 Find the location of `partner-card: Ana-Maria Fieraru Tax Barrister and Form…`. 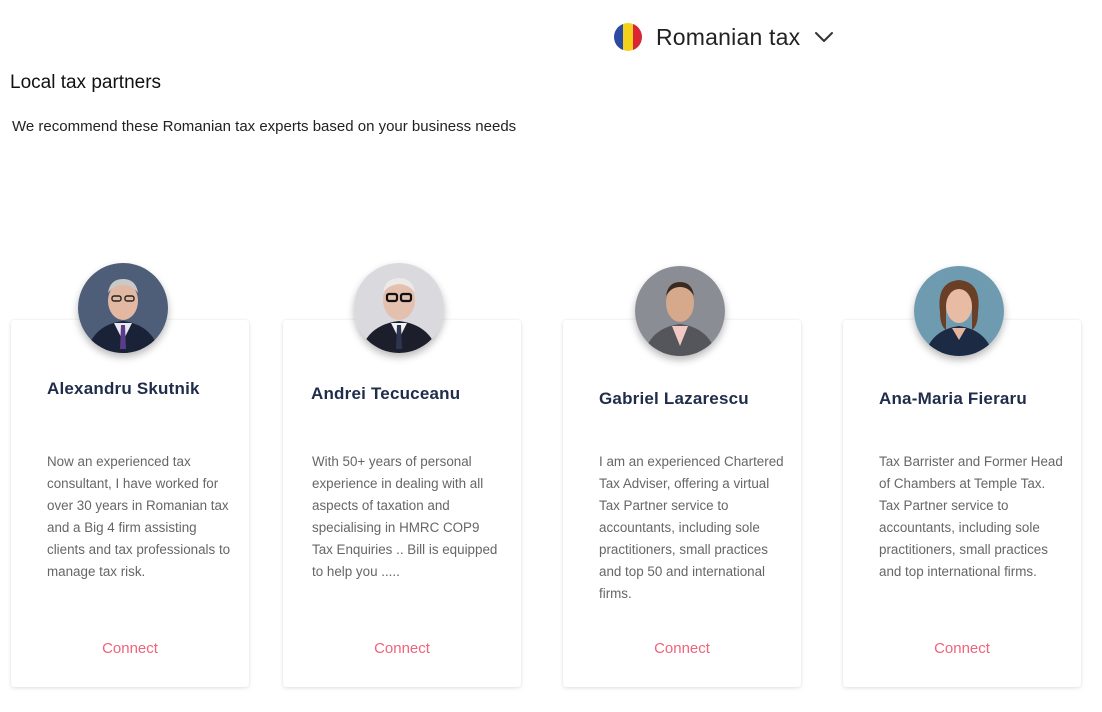

partner-card: Ana-Maria Fieraru Tax Barrister and Form… is located at coordinates (962, 476).